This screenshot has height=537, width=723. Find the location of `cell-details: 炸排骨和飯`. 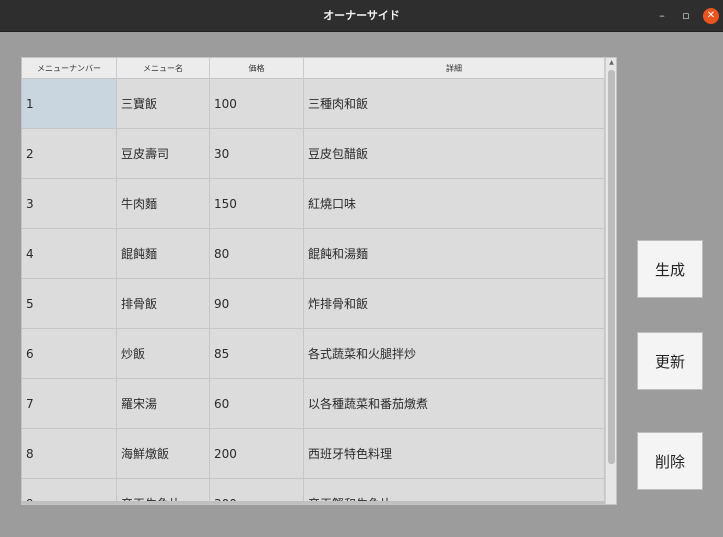

cell-details: 炸排骨和飯 is located at coordinates (454, 304).